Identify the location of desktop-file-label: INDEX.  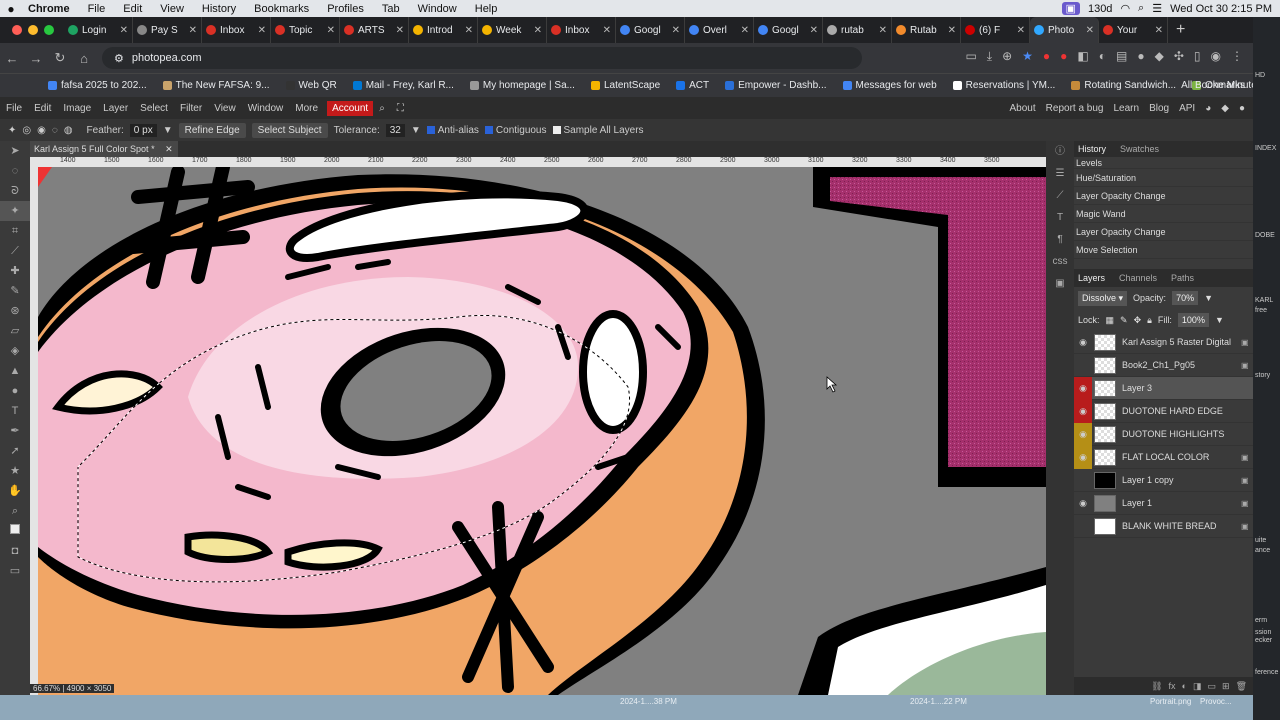
(1265, 148).